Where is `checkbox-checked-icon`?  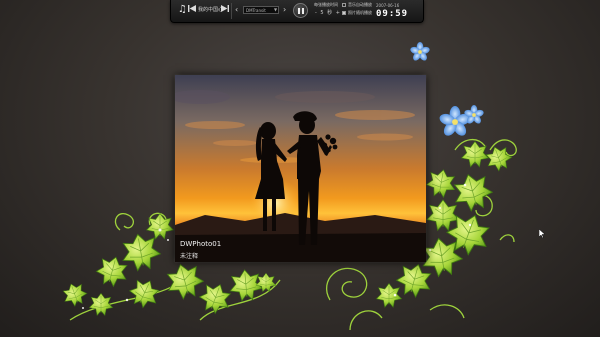
checkbox-checked-icon is located at coordinates (344, 13).